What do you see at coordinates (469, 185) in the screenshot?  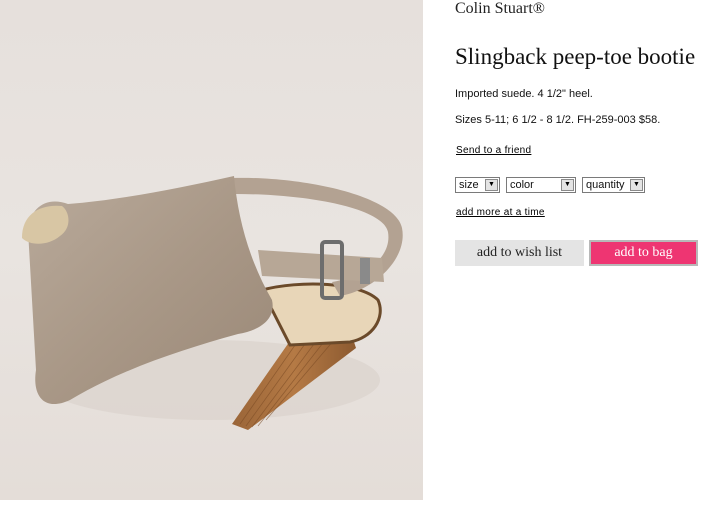 I see `size-select-value: size` at bounding box center [469, 185].